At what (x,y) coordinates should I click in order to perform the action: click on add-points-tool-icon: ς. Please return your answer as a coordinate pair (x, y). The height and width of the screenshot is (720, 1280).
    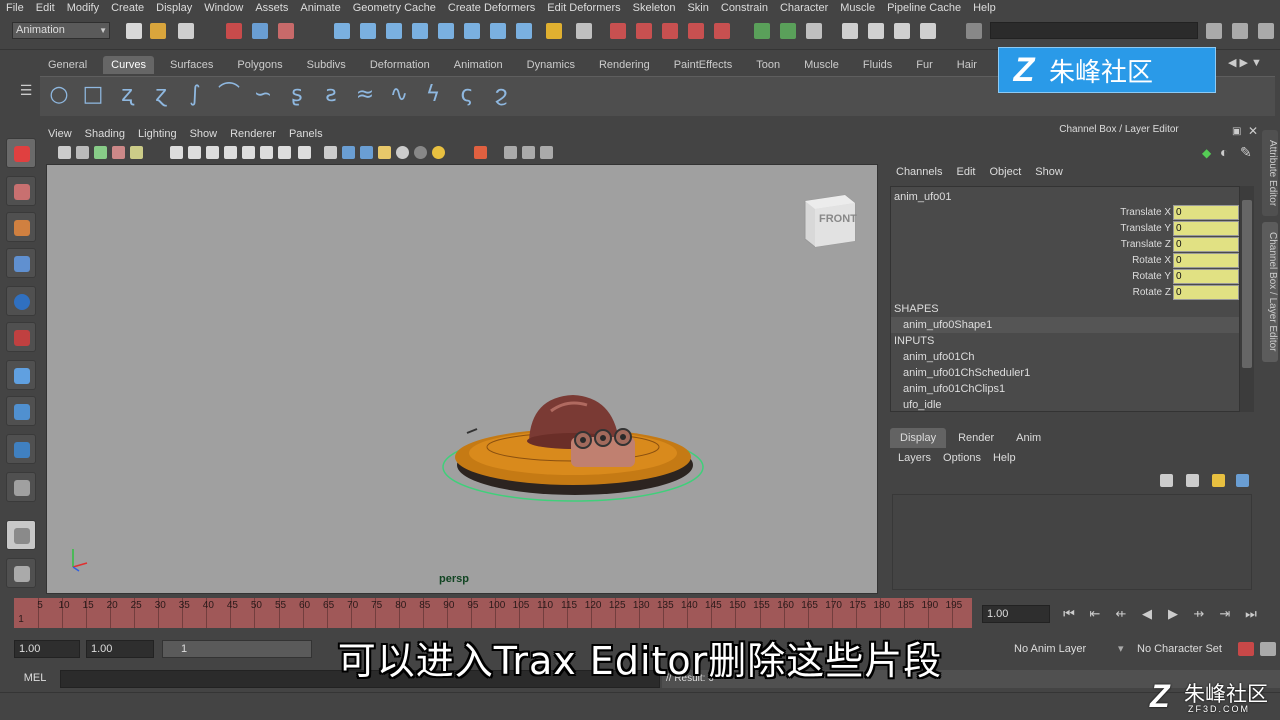
    Looking at the image, I should click on (467, 95).